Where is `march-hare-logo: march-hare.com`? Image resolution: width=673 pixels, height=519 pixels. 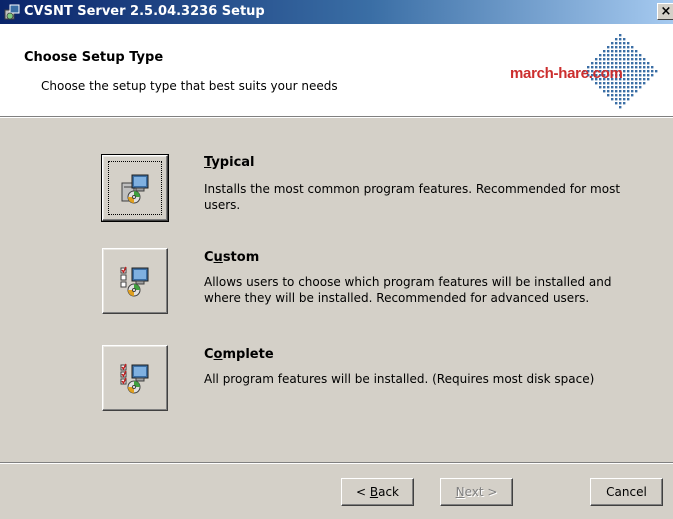 march-hare-logo: march-hare.com is located at coordinates (582, 74).